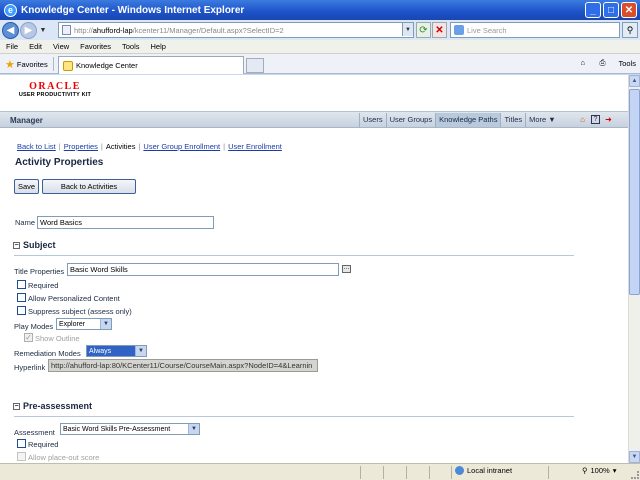 The height and width of the screenshot is (480, 640). Describe the element at coordinates (39, 271) in the screenshot. I see `title-properties-label: Title Properties` at that location.